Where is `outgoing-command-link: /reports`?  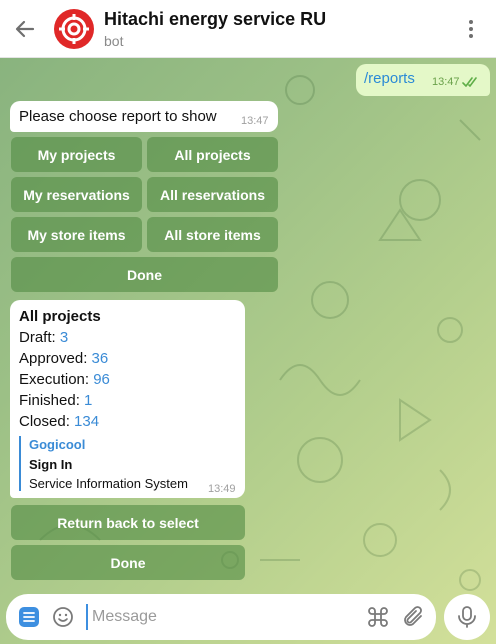 outgoing-command-link: /reports is located at coordinates (389, 78).